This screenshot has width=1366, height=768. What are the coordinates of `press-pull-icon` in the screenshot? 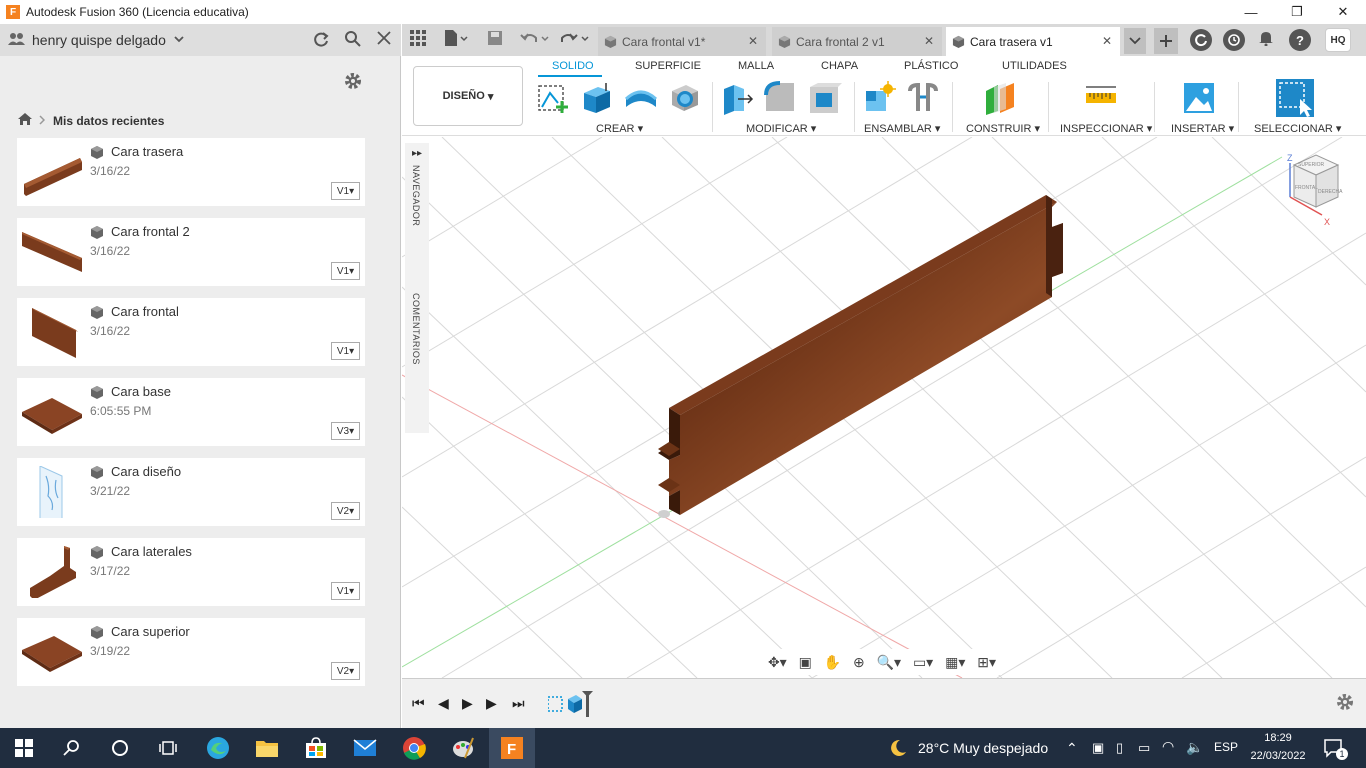 It's located at (737, 98).